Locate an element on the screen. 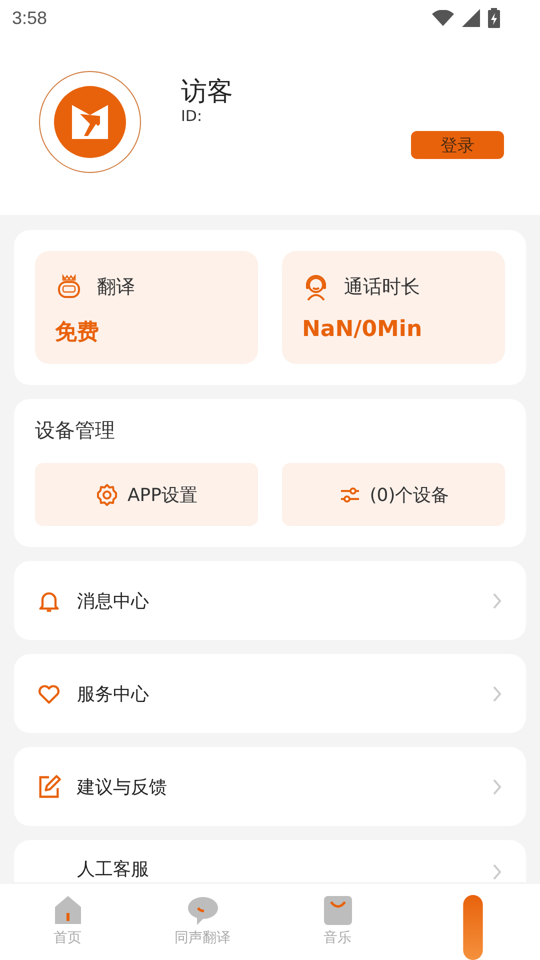 The image size is (540, 960). stat-value: NaN/0Min is located at coordinates (363, 329).